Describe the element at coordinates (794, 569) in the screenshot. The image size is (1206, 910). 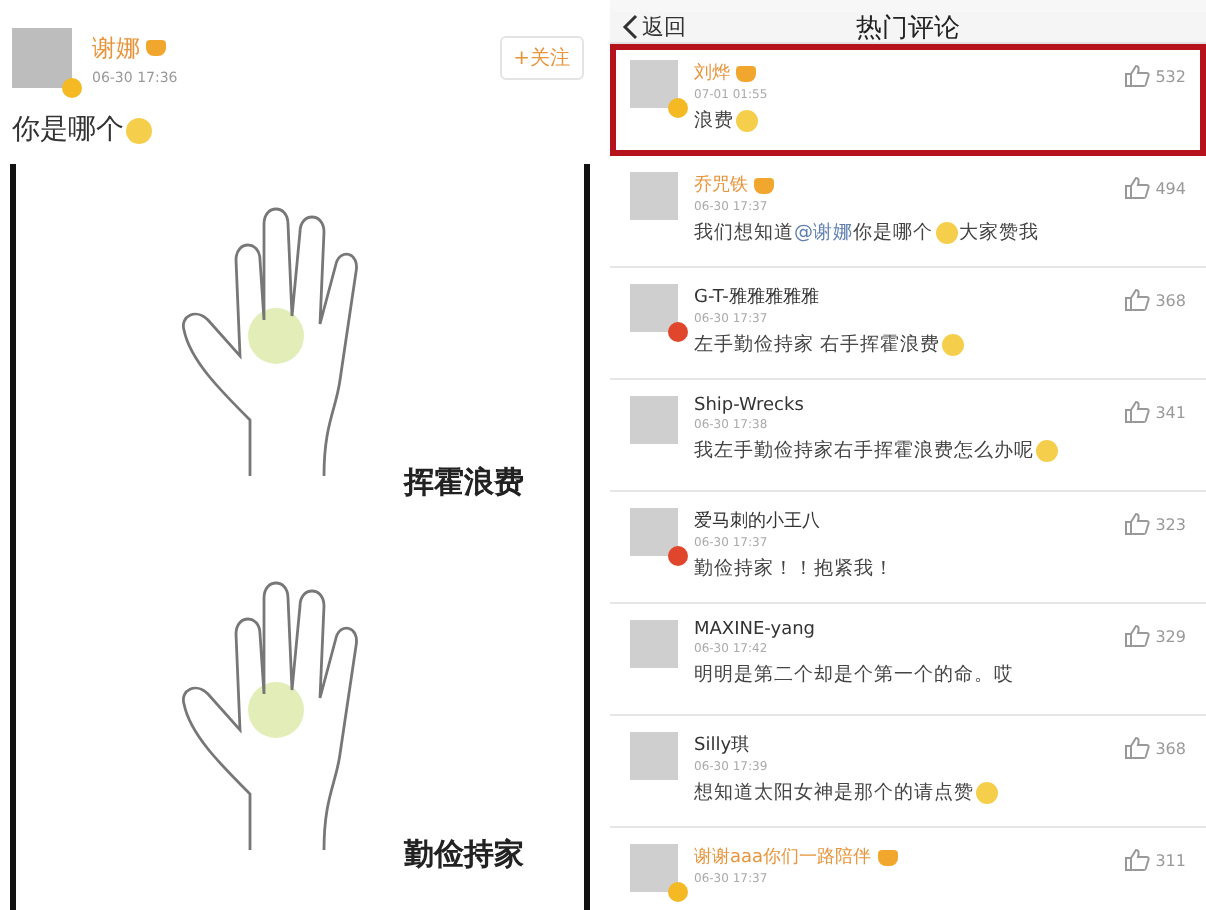
I see `comment-text: 勤俭持家！！抱紧我！` at that location.